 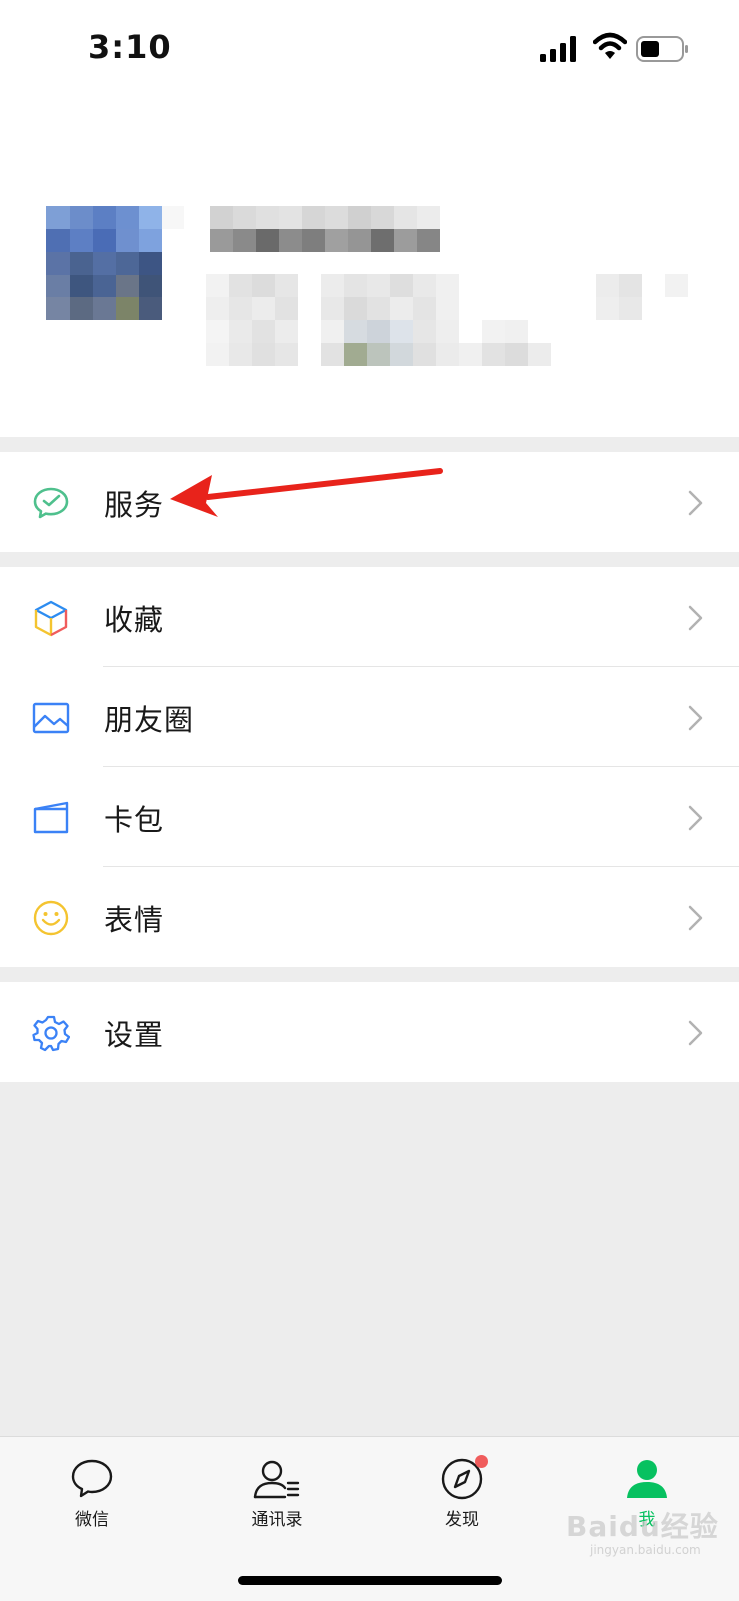 What do you see at coordinates (51, 503) in the screenshot?
I see `services-icon` at bounding box center [51, 503].